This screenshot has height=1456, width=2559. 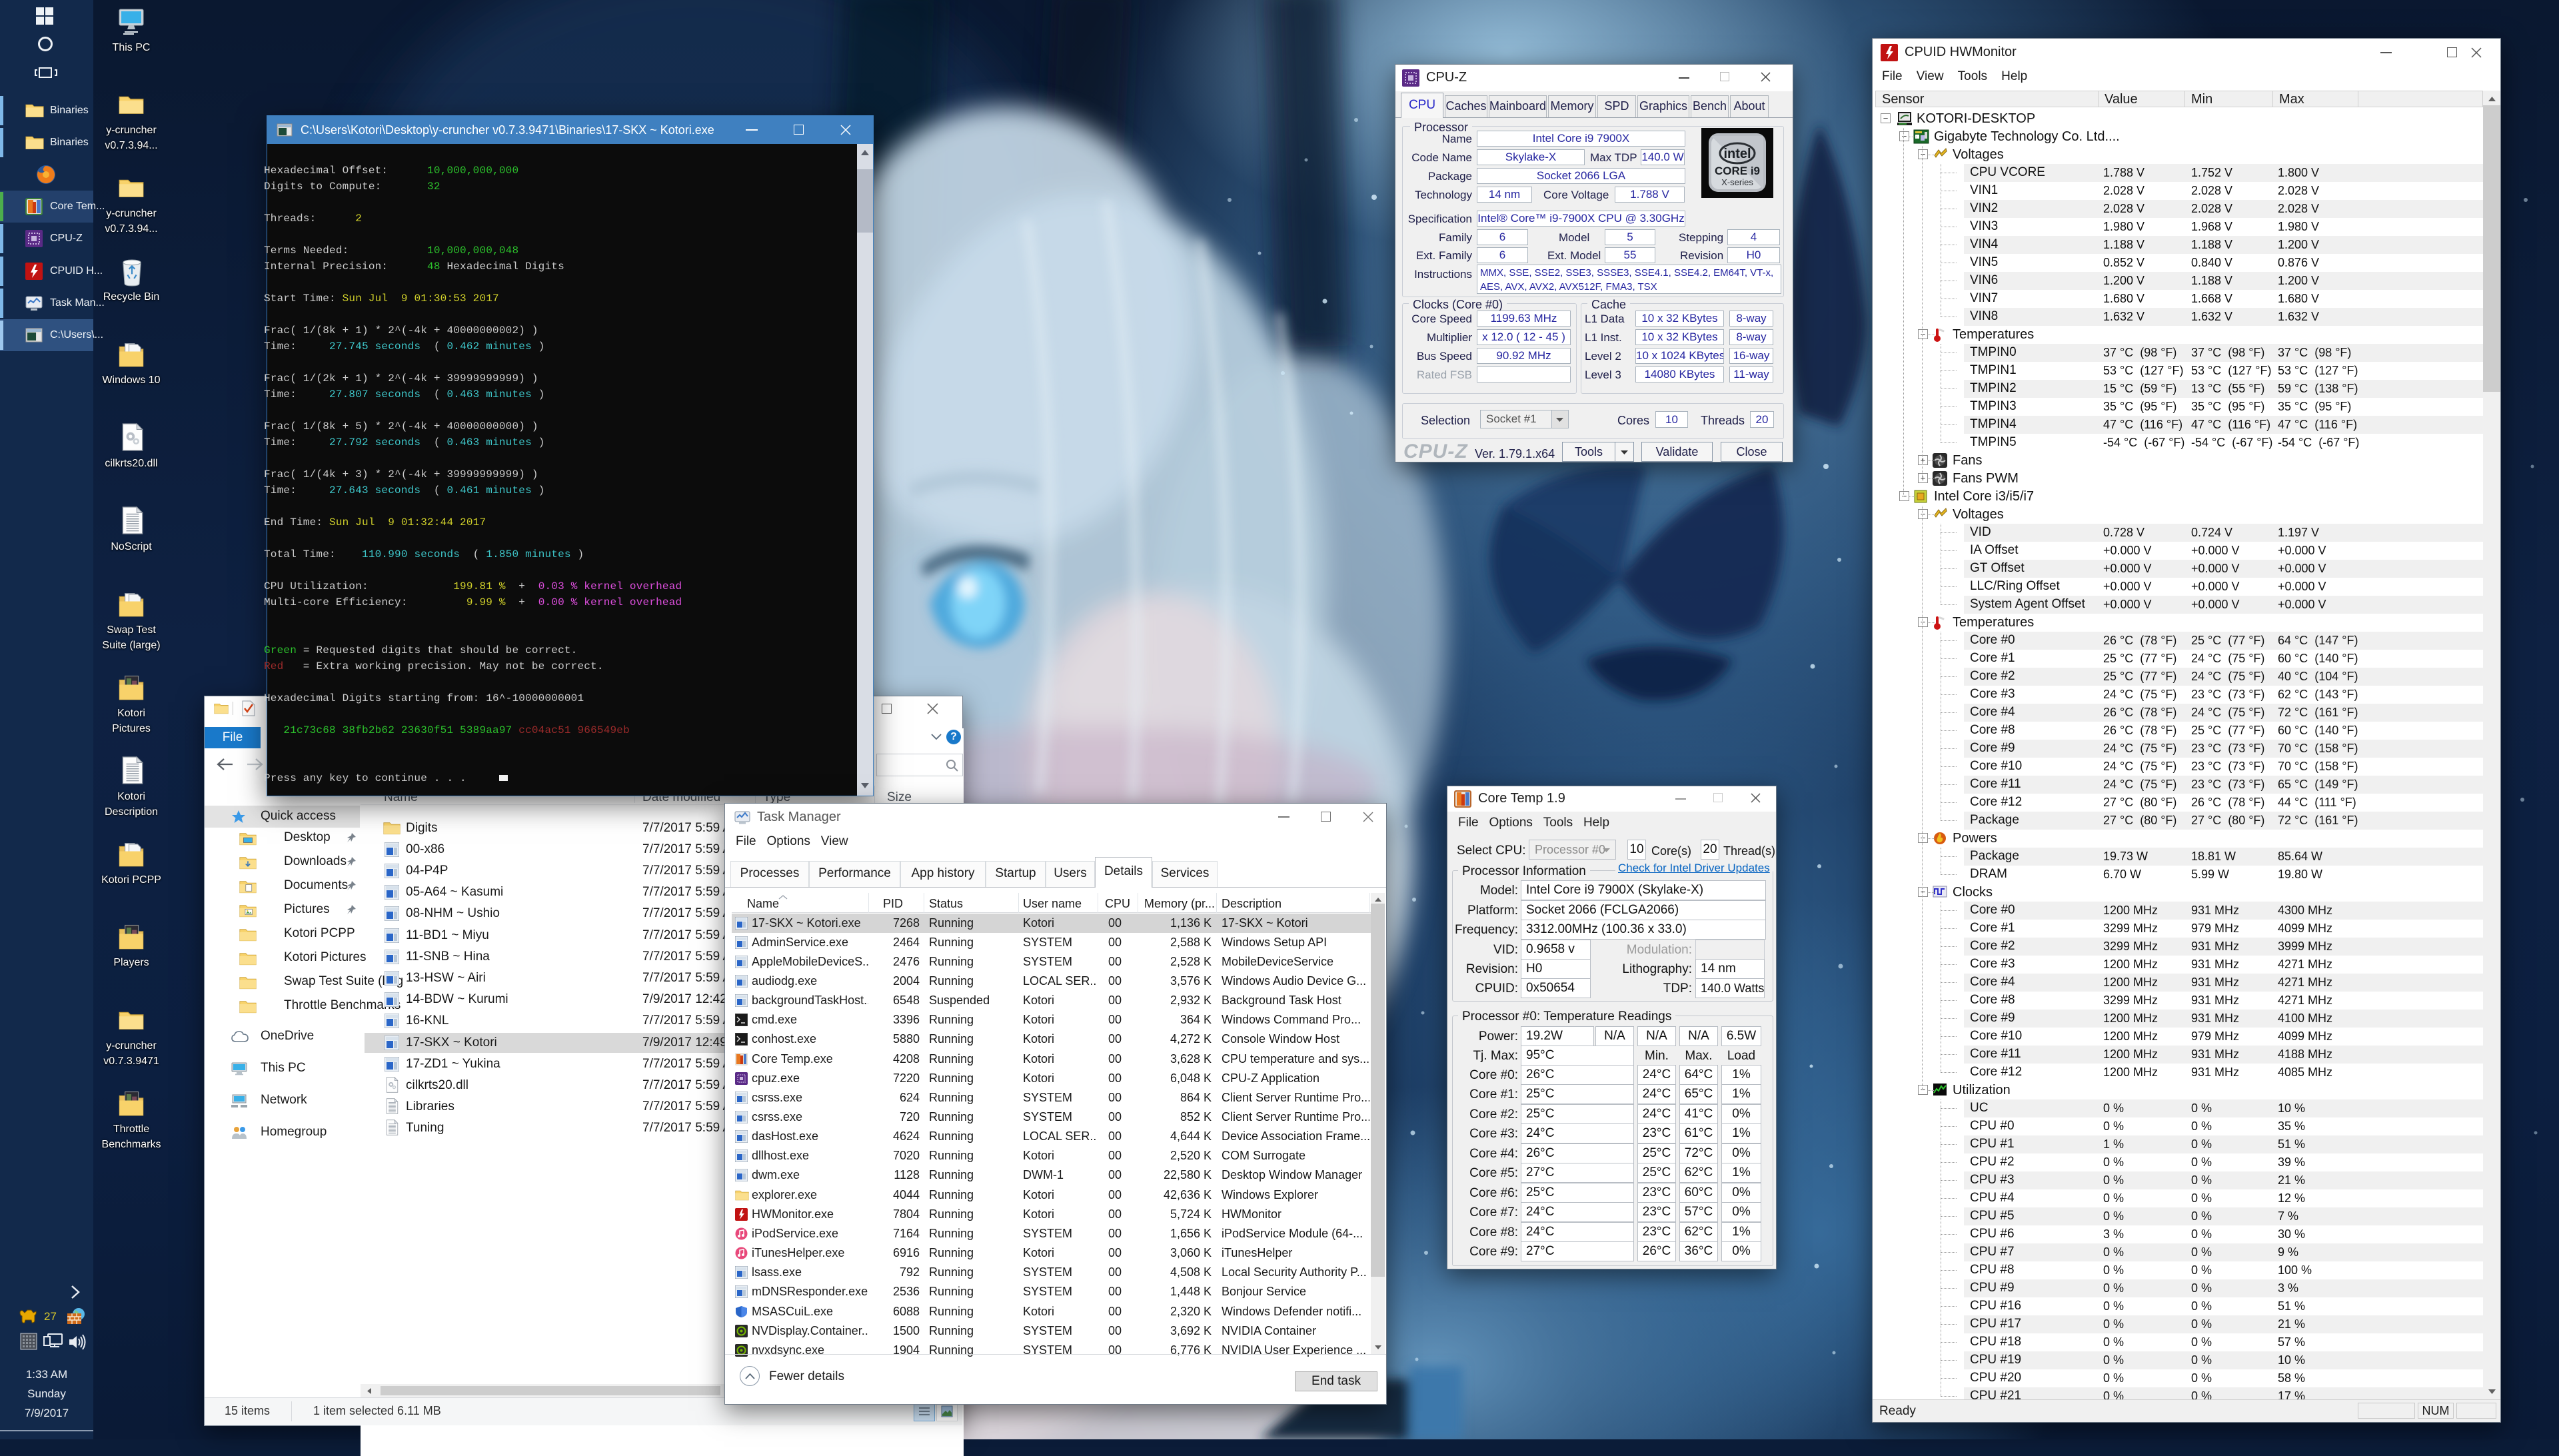 What do you see at coordinates (1737, 182) in the screenshot?
I see `svg-text: X-series` at bounding box center [1737, 182].